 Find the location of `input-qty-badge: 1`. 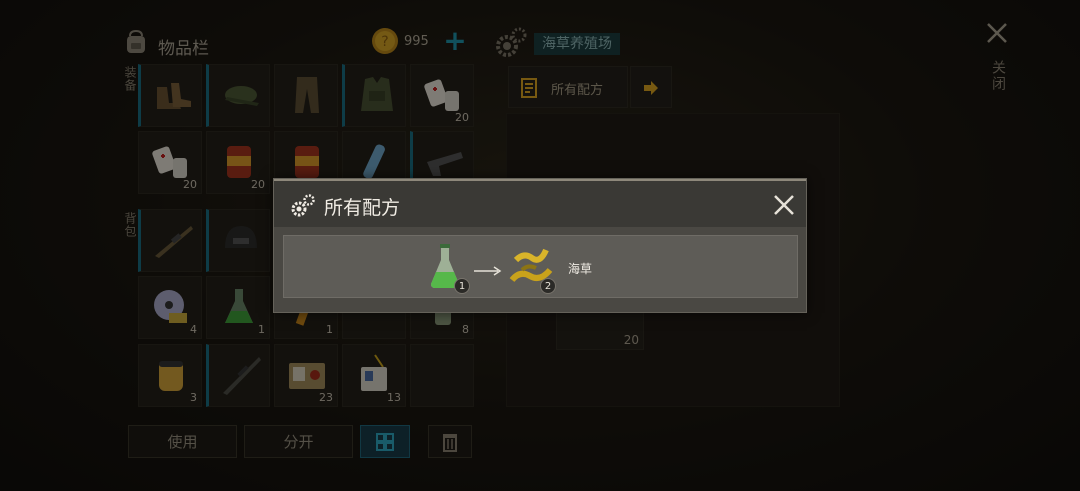

input-qty-badge: 1 is located at coordinates (462, 286).